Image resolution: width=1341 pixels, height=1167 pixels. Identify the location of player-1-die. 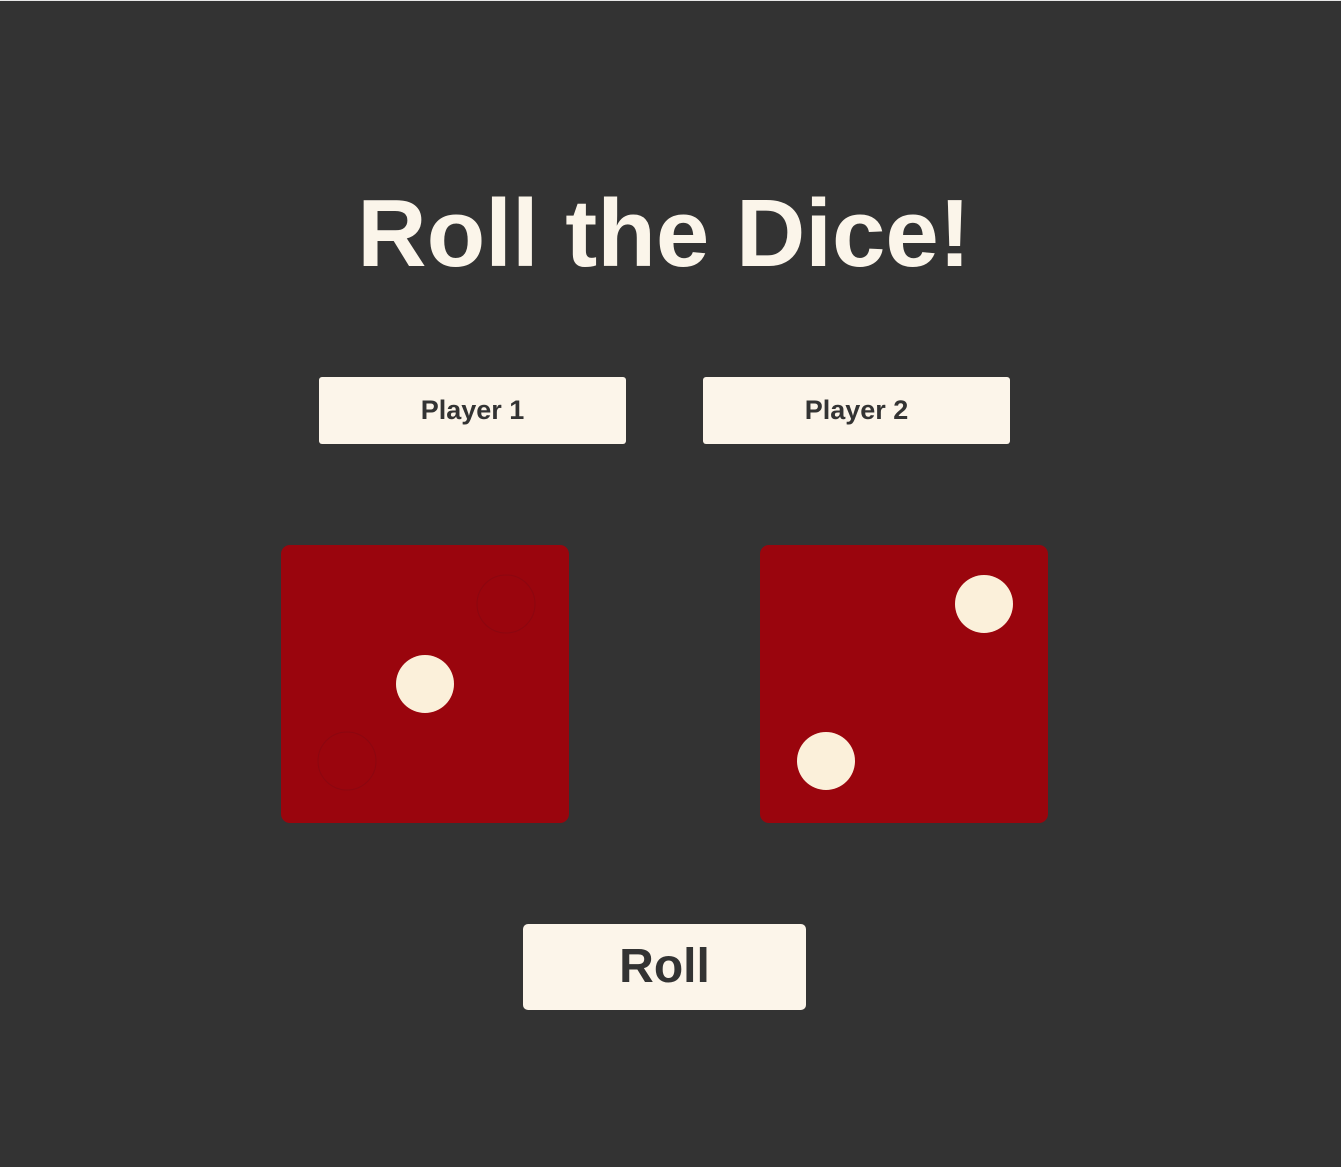
(425, 684).